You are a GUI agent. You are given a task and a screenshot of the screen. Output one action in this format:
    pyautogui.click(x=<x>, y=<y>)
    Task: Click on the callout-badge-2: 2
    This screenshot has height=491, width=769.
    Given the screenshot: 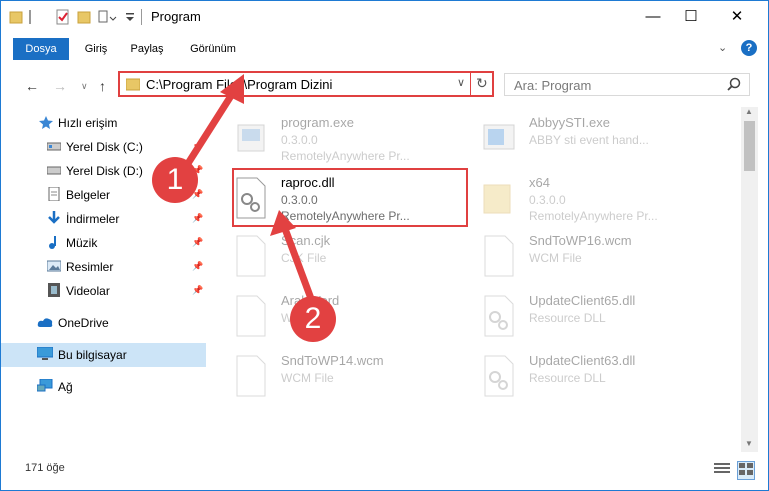 What is the action you would take?
    pyautogui.click(x=313, y=319)
    